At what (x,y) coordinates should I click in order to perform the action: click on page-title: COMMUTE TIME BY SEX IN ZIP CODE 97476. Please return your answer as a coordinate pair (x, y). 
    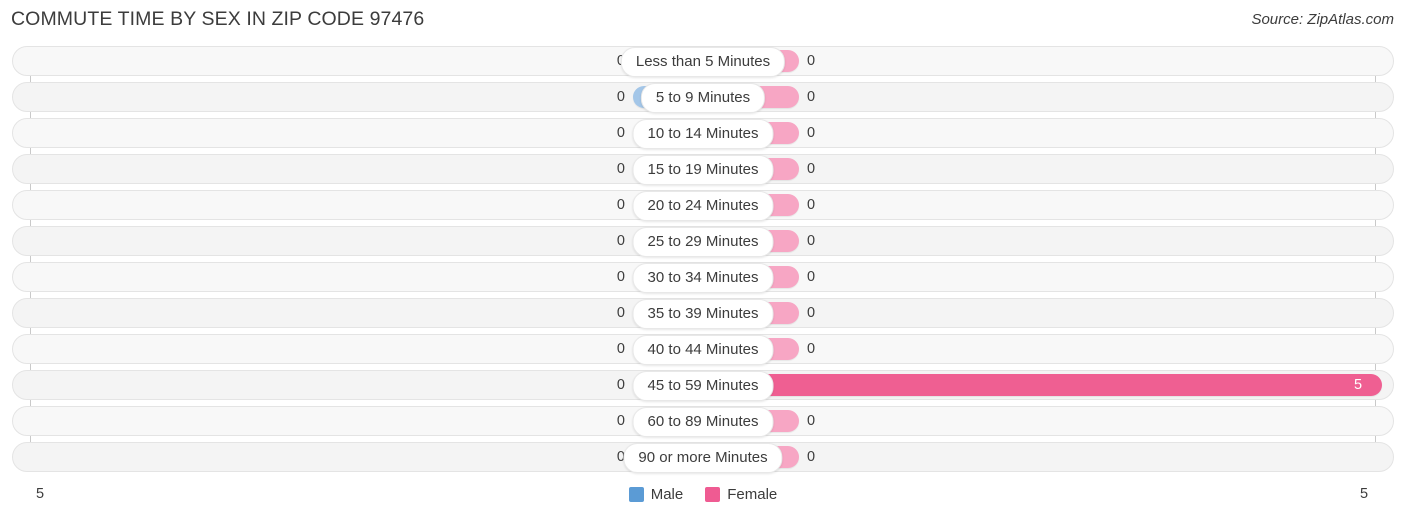
    Looking at the image, I should click on (218, 19).